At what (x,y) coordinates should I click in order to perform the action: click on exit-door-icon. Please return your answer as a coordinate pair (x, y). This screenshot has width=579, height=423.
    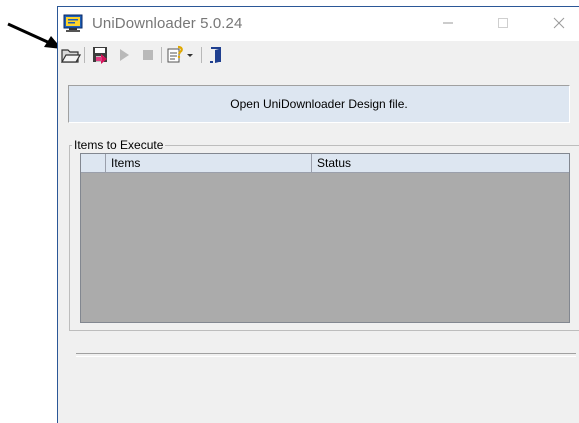
    Looking at the image, I should click on (217, 55).